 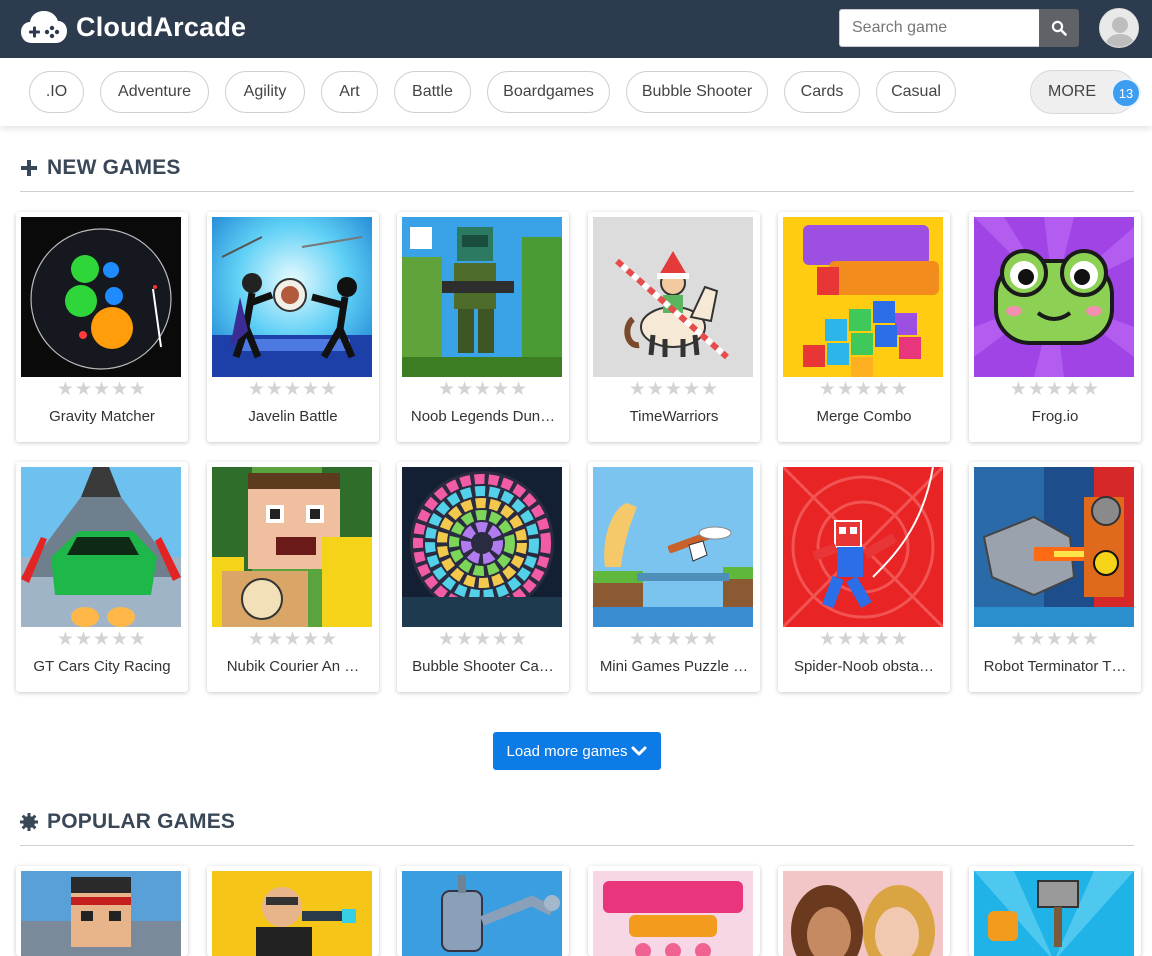 I want to click on game-card-javelin-battle: ★★★★★ Javelin Battle, so click(x=293, y=327).